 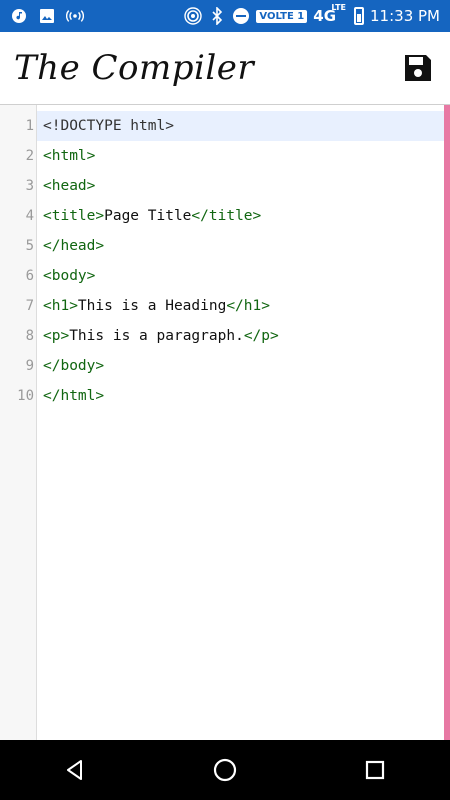 What do you see at coordinates (240, 276) in the screenshot?
I see `code-line: <body>` at bounding box center [240, 276].